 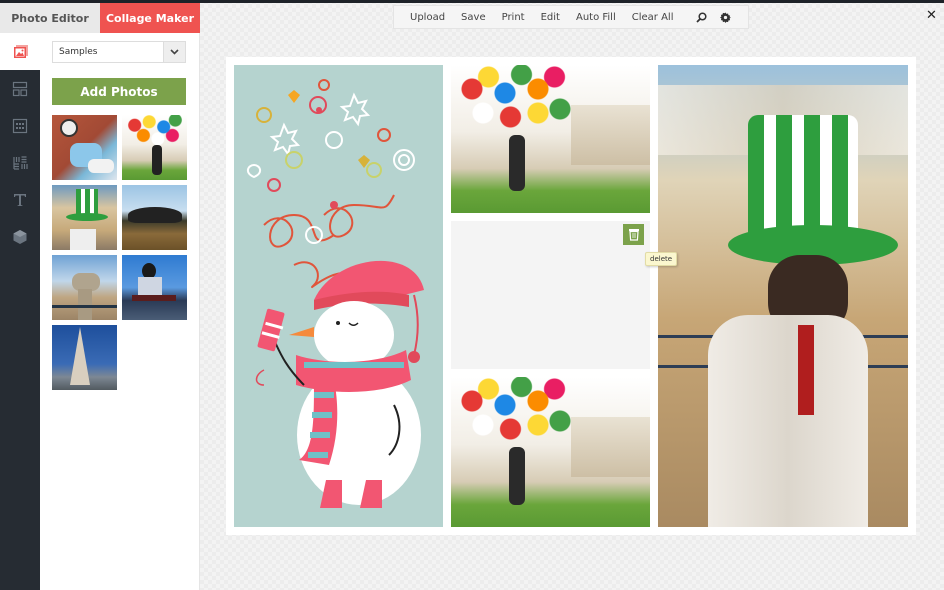 What do you see at coordinates (513, 17) in the screenshot?
I see `print-button: Print` at bounding box center [513, 17].